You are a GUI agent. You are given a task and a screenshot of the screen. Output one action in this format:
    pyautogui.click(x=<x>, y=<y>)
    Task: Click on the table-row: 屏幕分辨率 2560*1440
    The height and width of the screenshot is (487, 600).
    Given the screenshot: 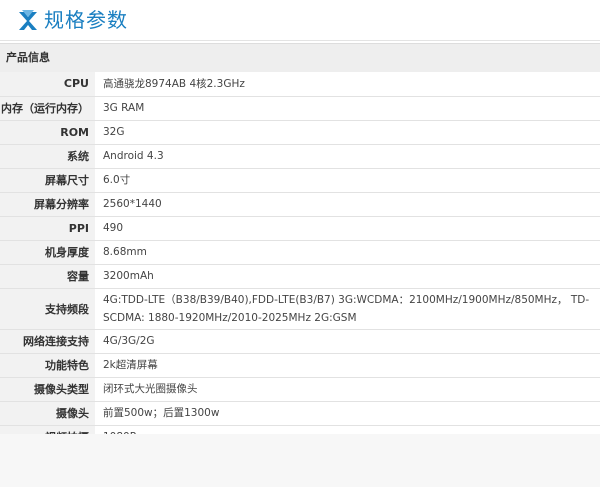 What is the action you would take?
    pyautogui.click(x=300, y=204)
    